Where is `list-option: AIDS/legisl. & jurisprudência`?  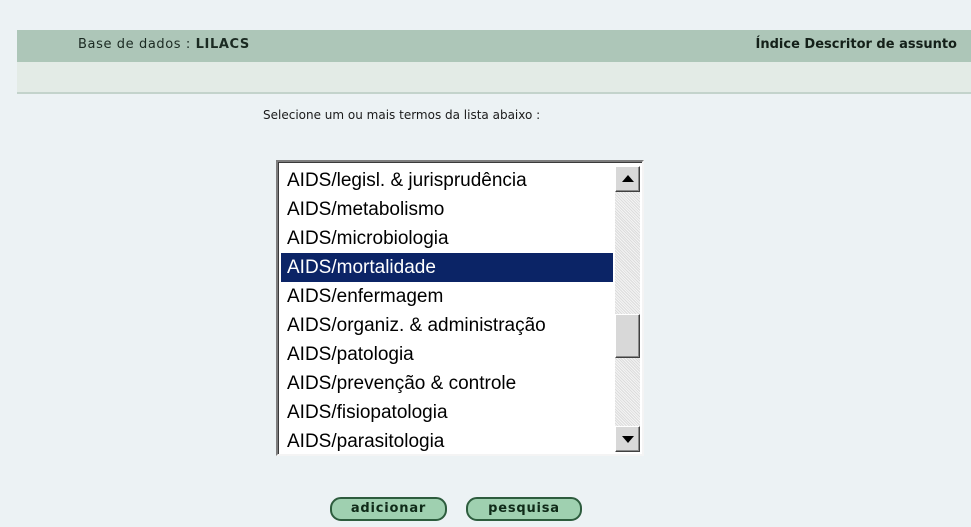
list-option: AIDS/legisl. & jurisprudência is located at coordinates (447, 180).